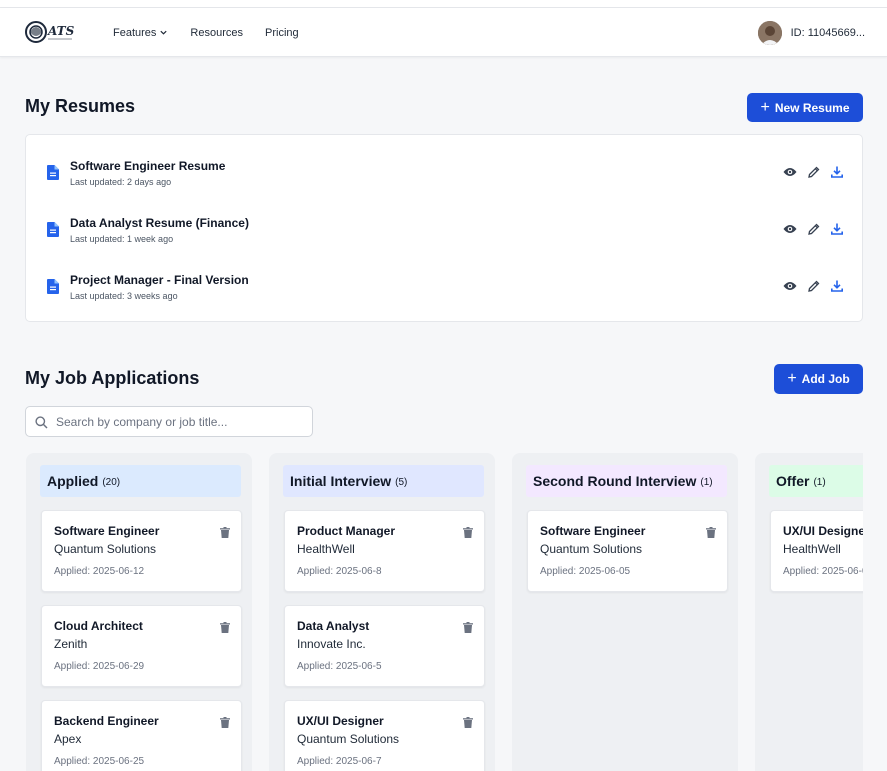  Describe the element at coordinates (80, 106) in the screenshot. I see `resumes-title: My Resumes` at that location.